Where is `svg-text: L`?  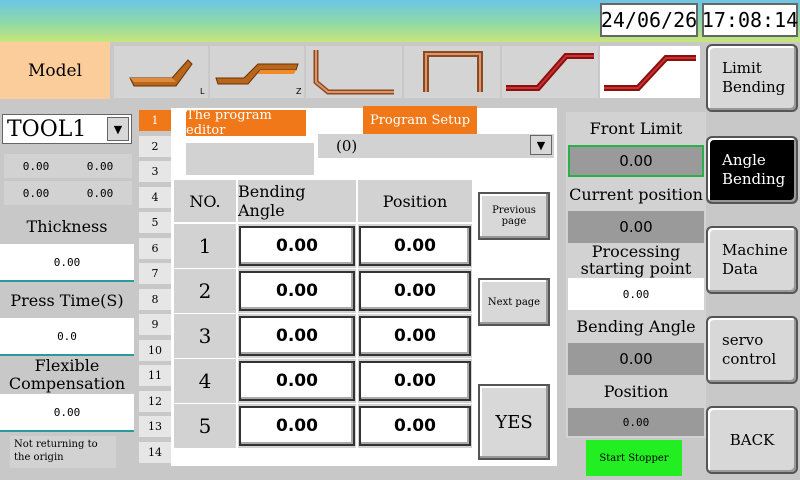
svg-text: L is located at coordinates (202, 91).